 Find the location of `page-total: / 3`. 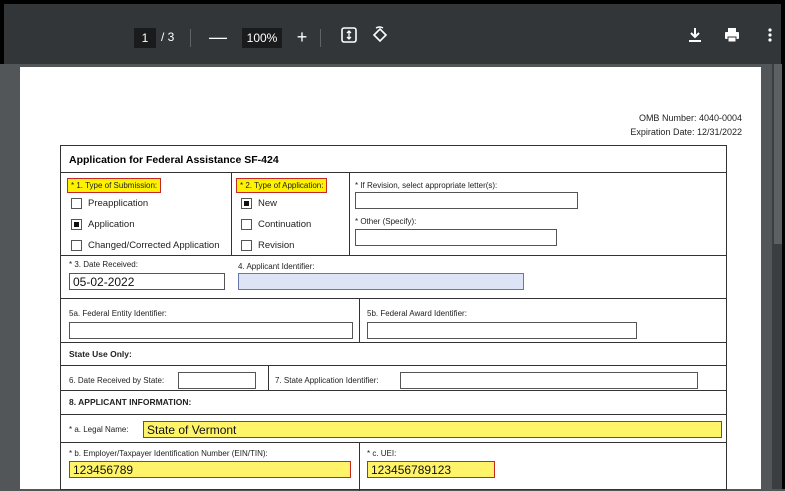

page-total: / 3 is located at coordinates (168, 37).